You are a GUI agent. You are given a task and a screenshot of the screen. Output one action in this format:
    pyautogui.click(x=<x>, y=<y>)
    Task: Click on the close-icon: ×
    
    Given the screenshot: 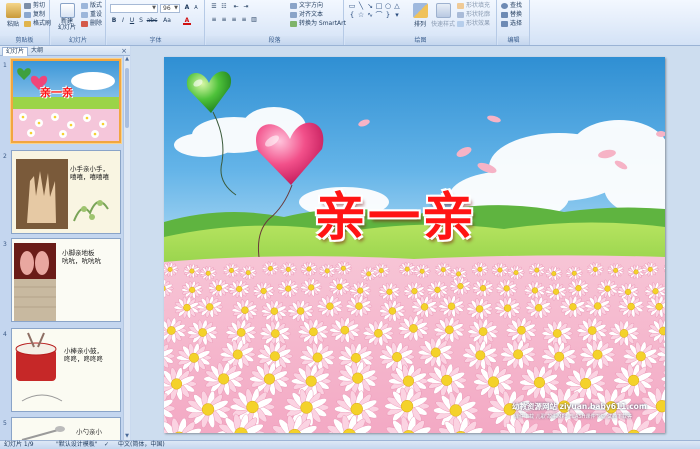 What is the action you would take?
    pyautogui.click(x=124, y=51)
    